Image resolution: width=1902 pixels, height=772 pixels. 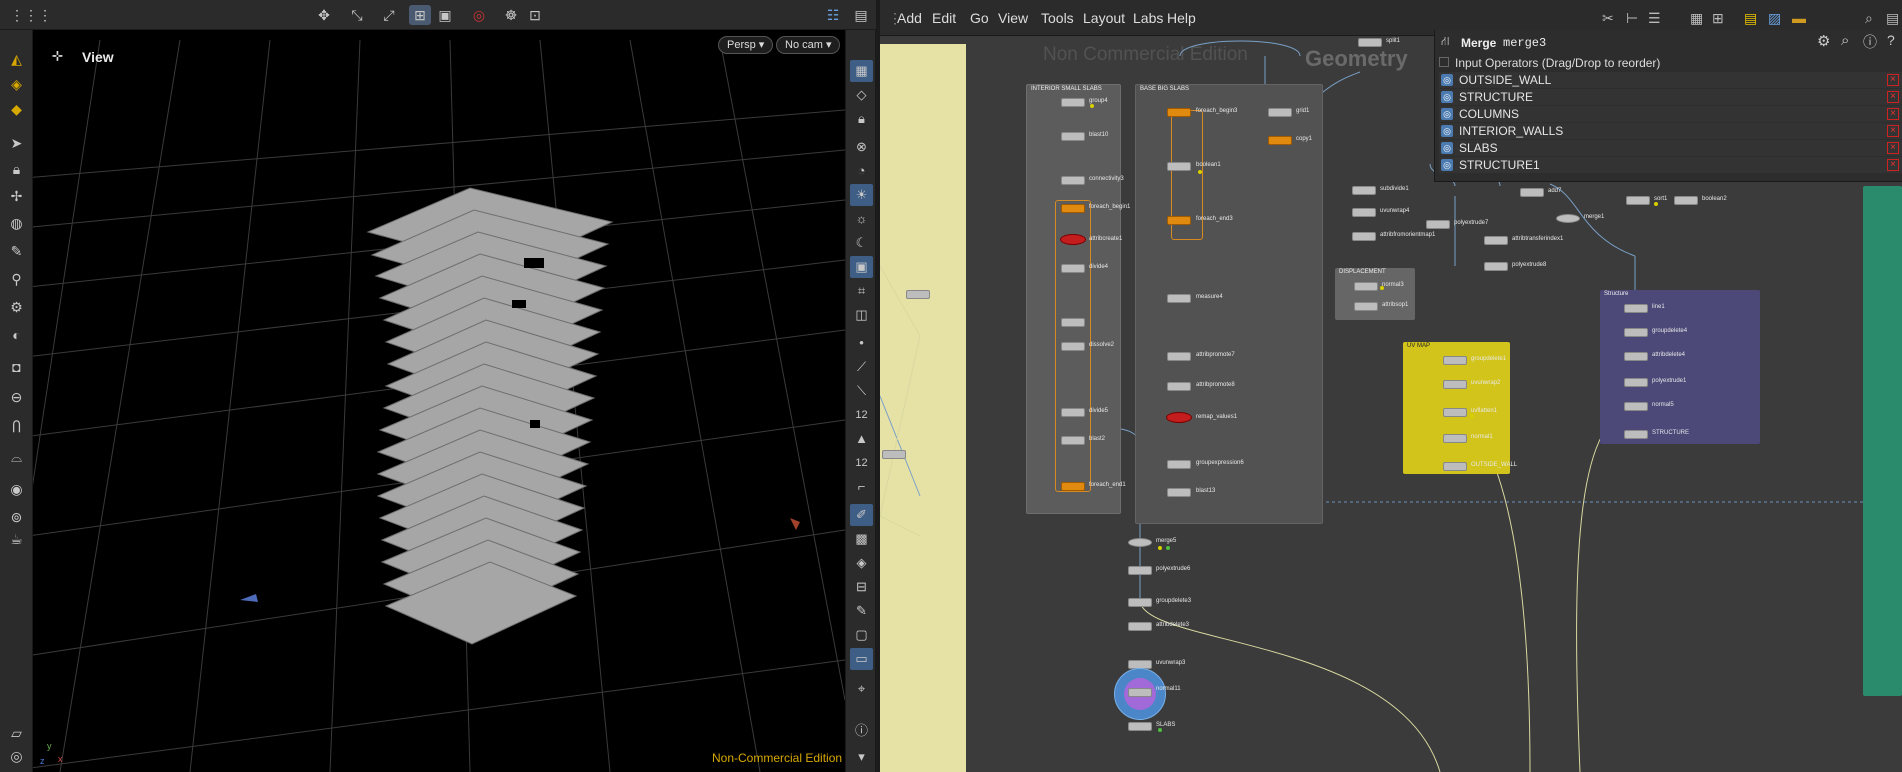 I want to click on viewport-options-icon: ☷, so click(x=833, y=15).